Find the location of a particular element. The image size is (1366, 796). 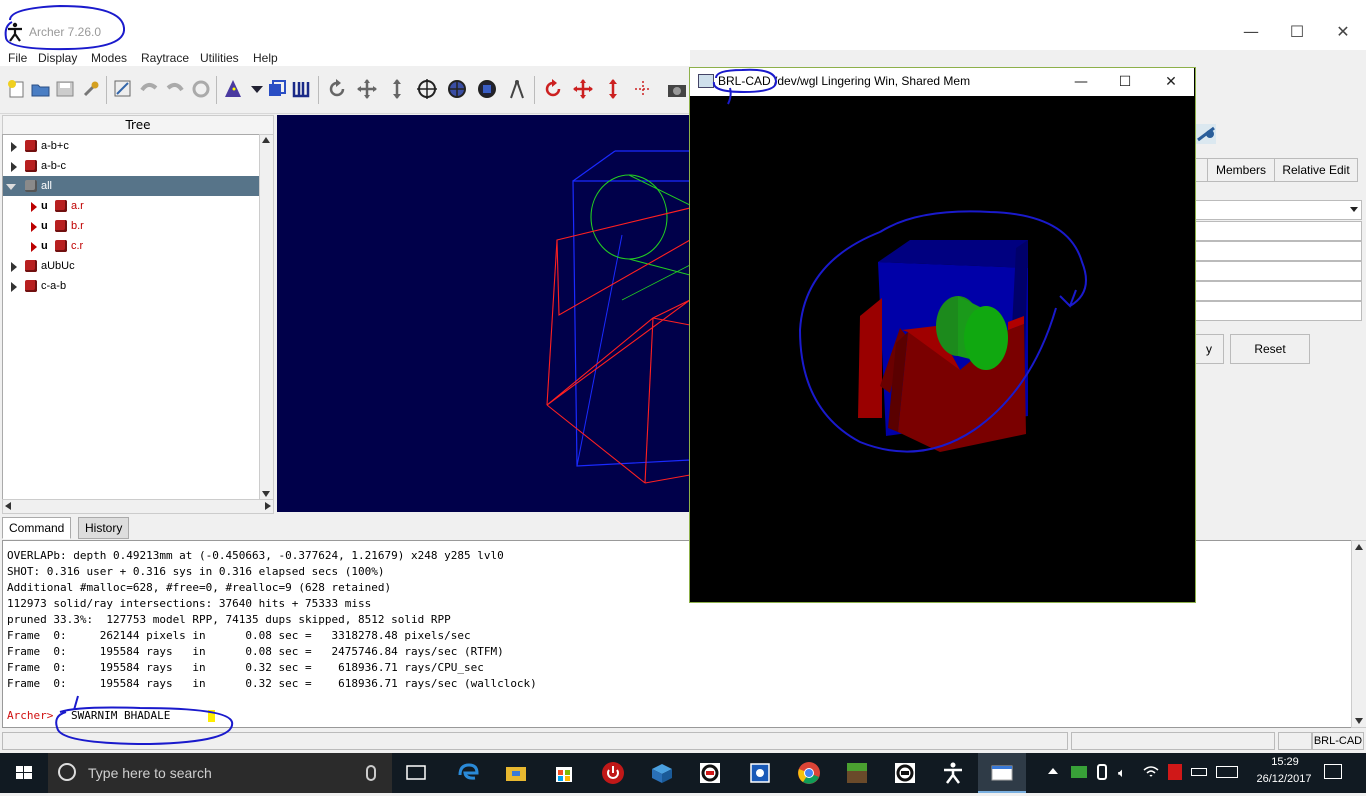

open-folder-icon is located at coordinates (41, 89).